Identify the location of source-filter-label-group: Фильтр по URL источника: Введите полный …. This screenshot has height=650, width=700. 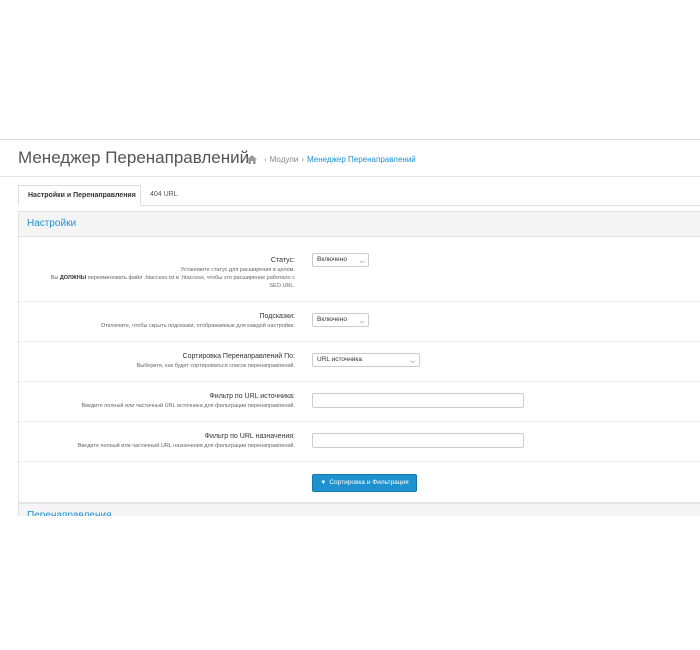
(155, 401).